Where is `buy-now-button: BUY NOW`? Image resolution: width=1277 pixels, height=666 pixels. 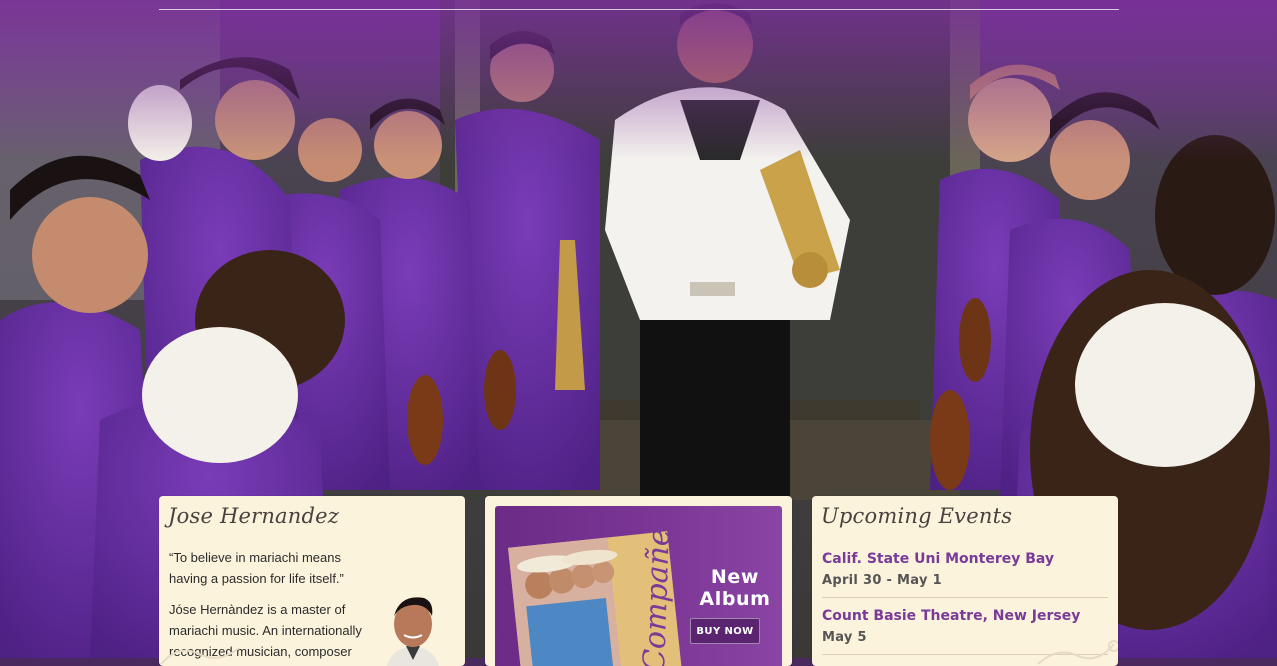
buy-now-button: BUY NOW is located at coordinates (725, 631).